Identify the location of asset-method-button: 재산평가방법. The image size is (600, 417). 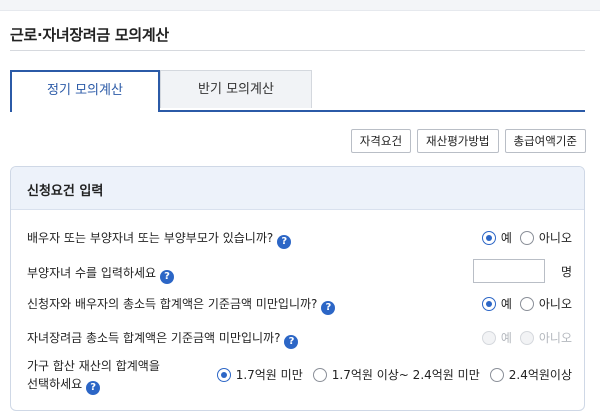
(458, 141).